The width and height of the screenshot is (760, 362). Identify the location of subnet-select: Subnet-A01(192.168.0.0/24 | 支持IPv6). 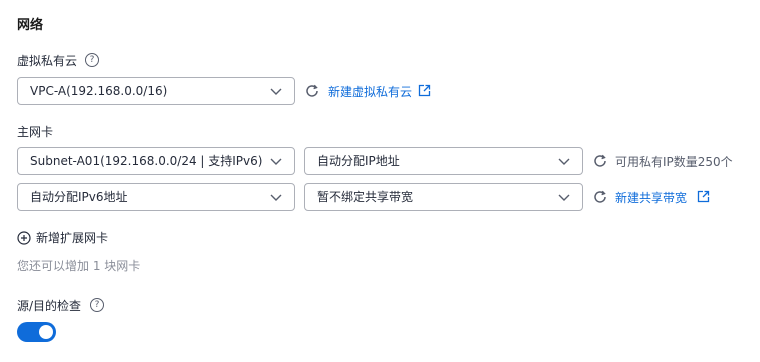
(156, 161).